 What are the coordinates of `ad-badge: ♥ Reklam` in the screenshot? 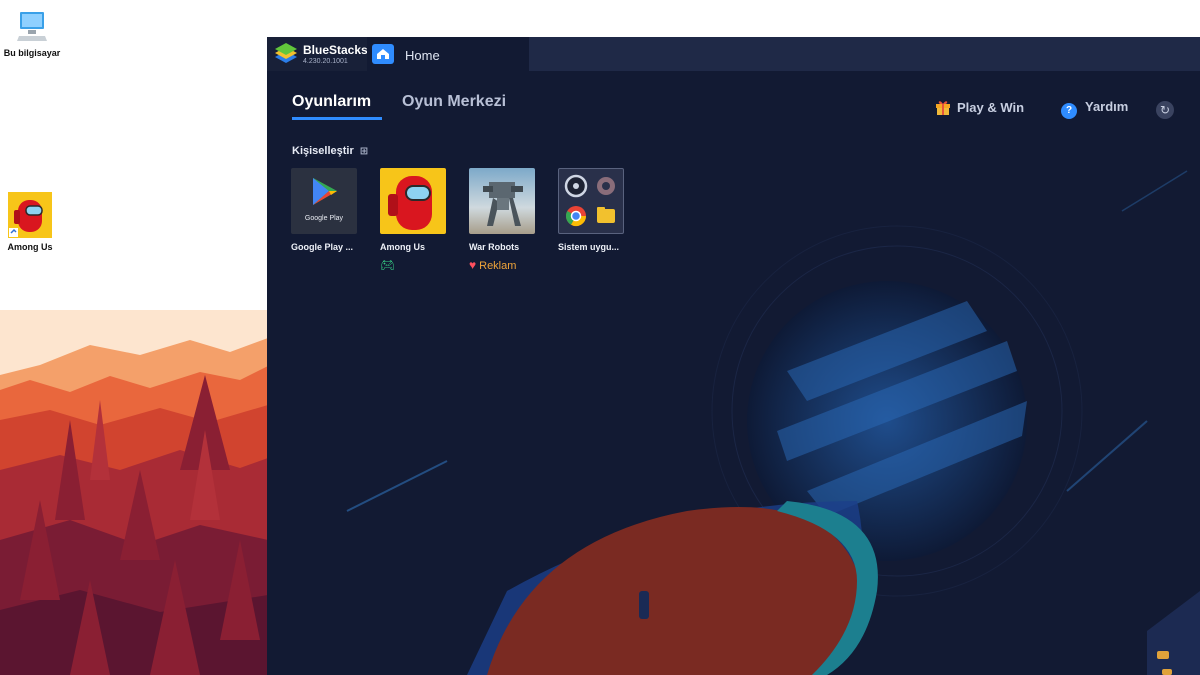 It's located at (502, 265).